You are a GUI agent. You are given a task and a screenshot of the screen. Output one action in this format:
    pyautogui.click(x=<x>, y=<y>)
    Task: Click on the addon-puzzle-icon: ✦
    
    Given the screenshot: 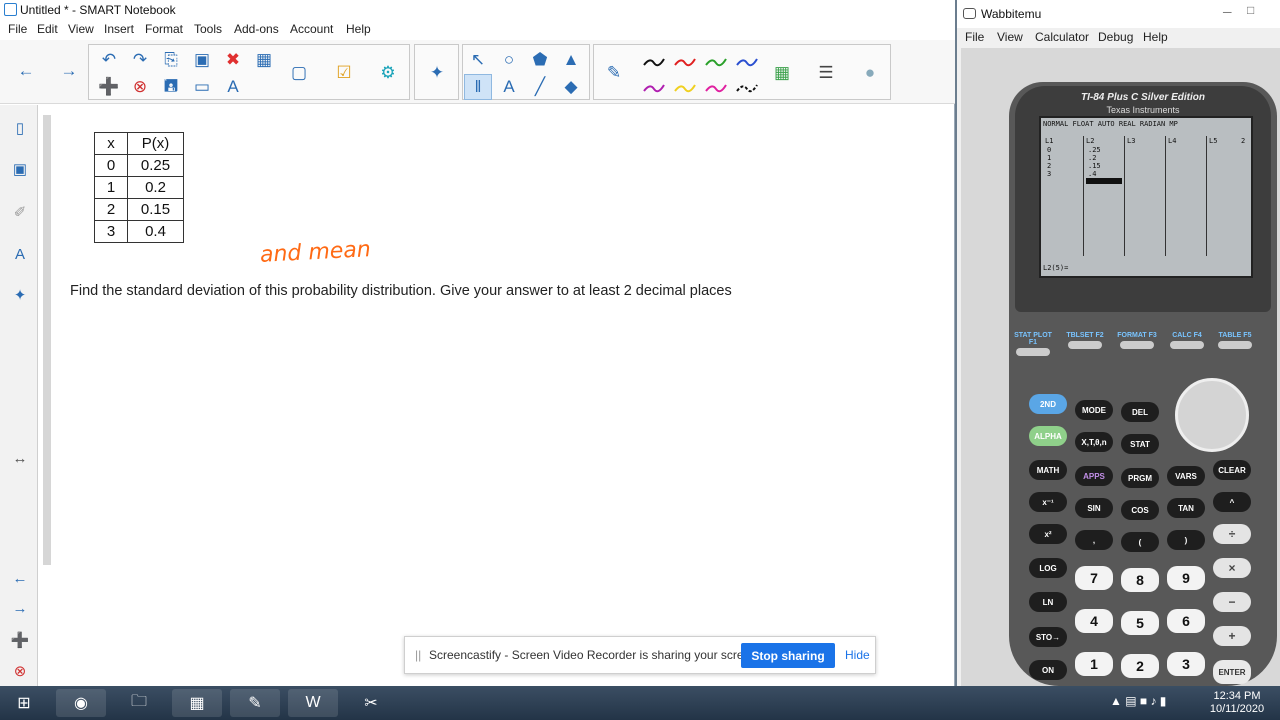 What is the action you would take?
    pyautogui.click(x=437, y=73)
    